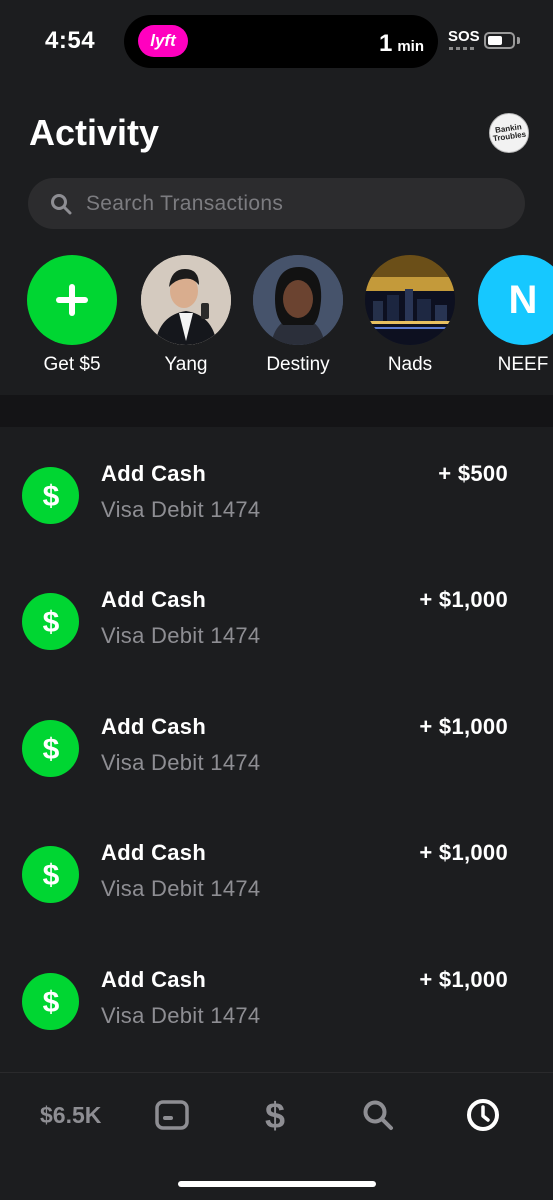  I want to click on dollar-icon: $, so click(275, 1115).